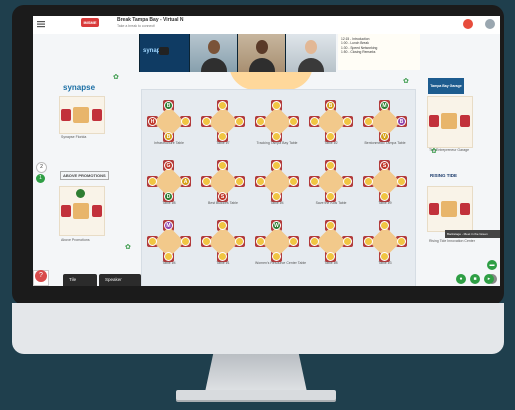 This screenshot has width=515, height=410. Describe the element at coordinates (468, 24) in the screenshot. I see `notification-icon` at that location.